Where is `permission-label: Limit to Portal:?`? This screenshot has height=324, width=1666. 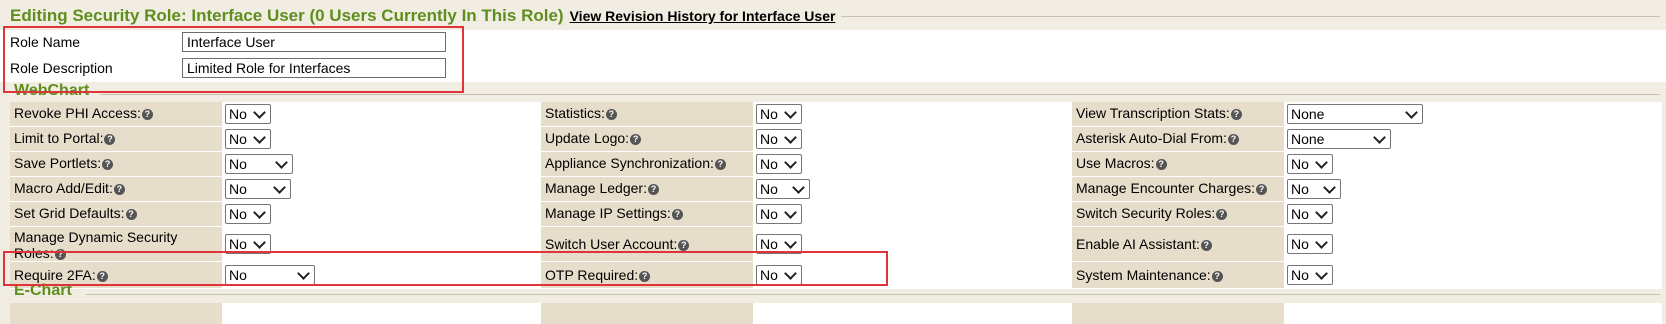 permission-label: Limit to Portal:? is located at coordinates (116, 139).